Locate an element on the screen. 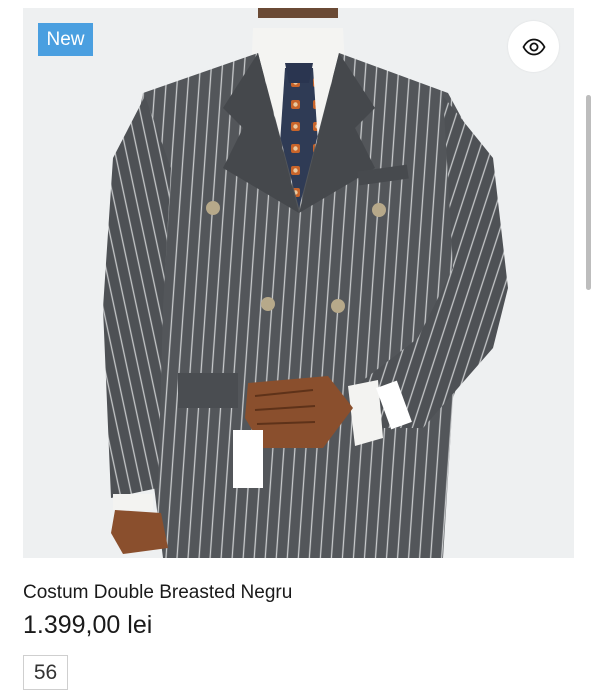 The width and height of the screenshot is (596, 700). quick-view-button is located at coordinates (533, 46).